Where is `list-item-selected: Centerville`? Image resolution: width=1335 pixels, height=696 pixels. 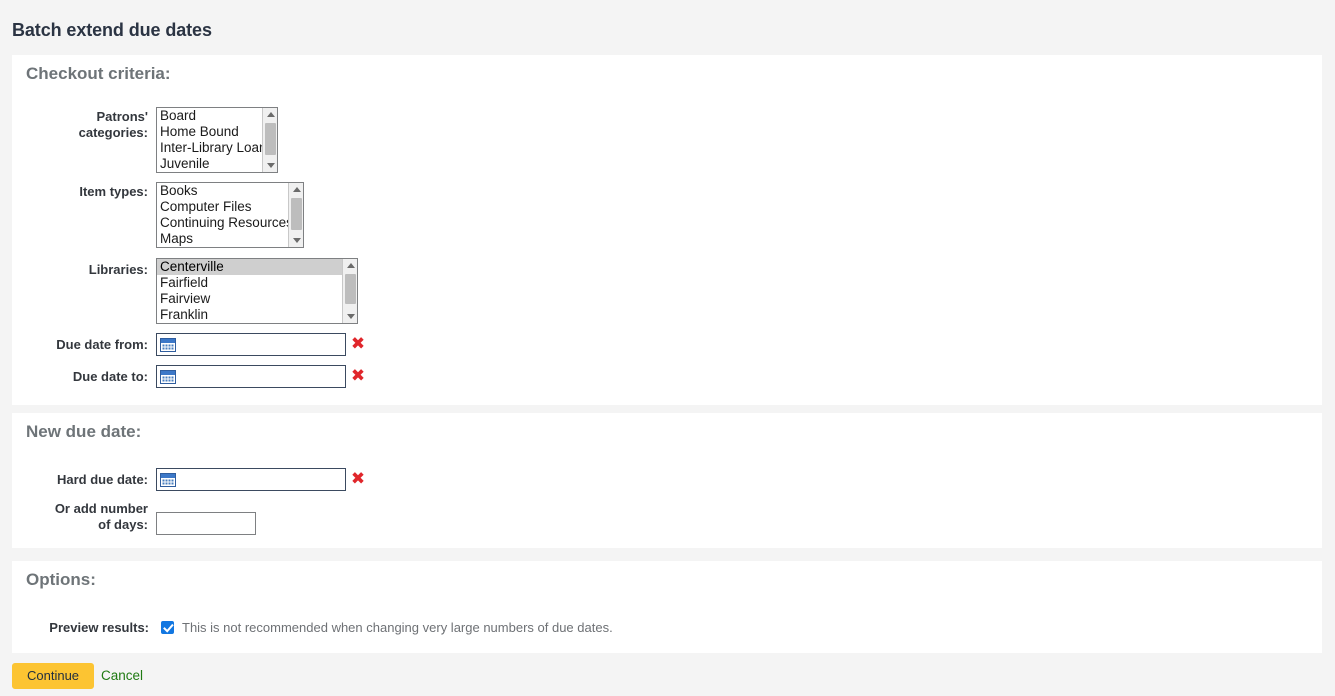
list-item-selected: Centerville is located at coordinates (257, 267).